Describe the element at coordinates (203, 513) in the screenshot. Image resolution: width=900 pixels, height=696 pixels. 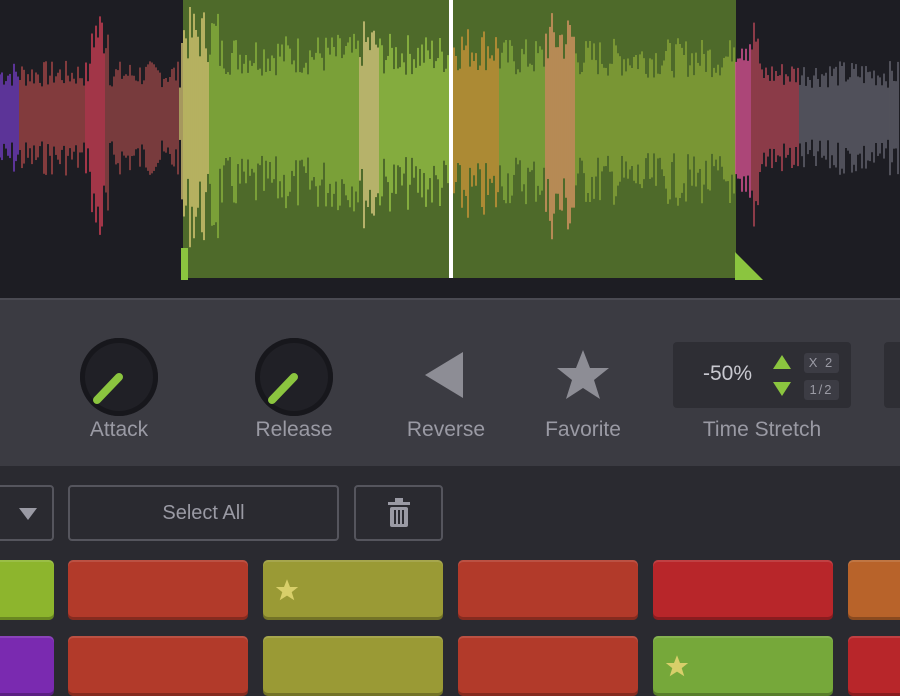
I see `select-all-button: Select All` at that location.